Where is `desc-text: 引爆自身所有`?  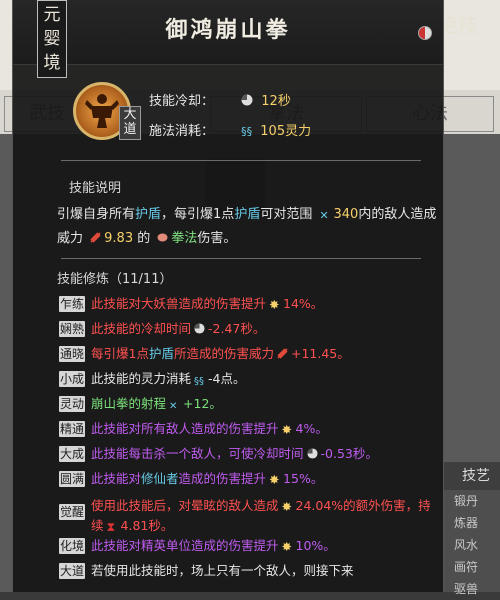
desc-text: 引爆自身所有 is located at coordinates (96, 214).